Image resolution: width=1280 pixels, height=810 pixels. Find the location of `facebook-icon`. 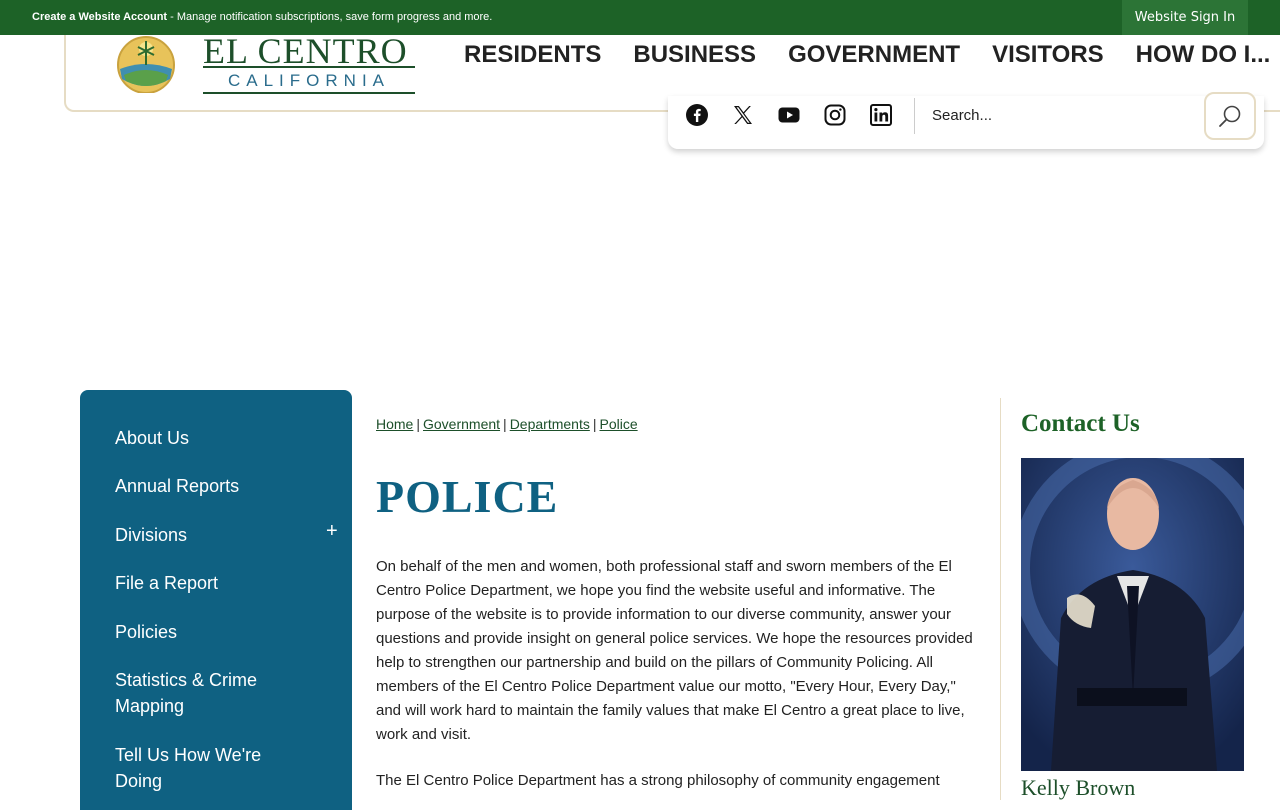

facebook-icon is located at coordinates (697, 115).